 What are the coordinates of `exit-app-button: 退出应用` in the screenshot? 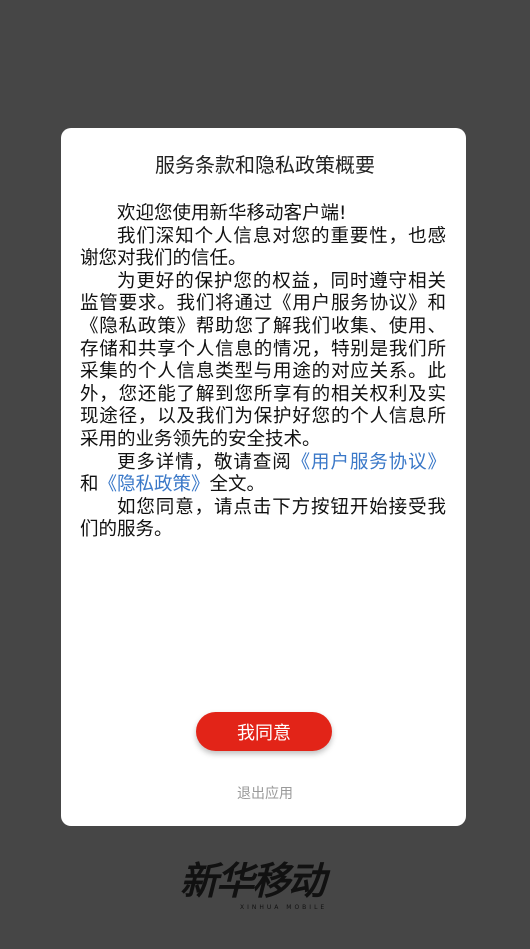 It's located at (265, 793).